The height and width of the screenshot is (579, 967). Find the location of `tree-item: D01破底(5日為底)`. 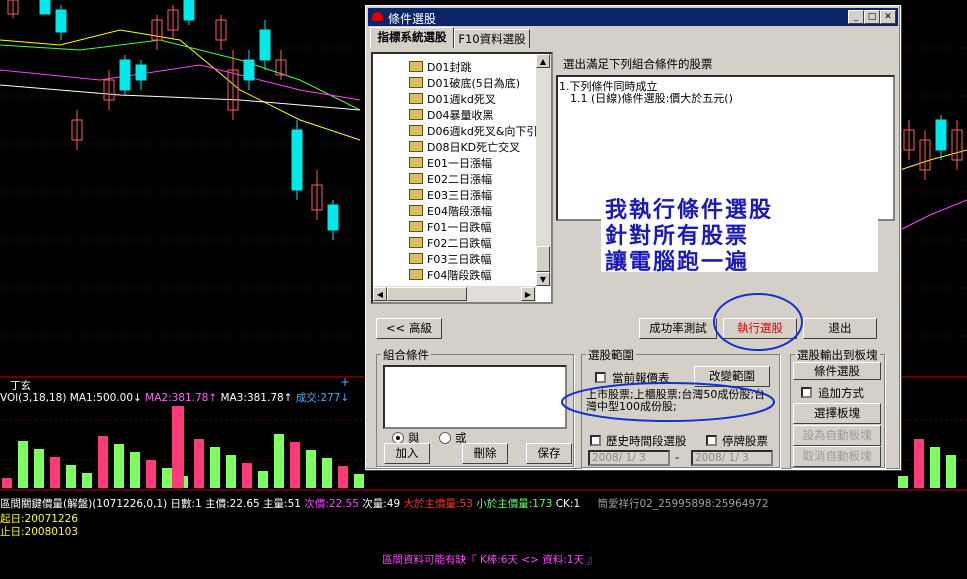

tree-item: D01破底(5日為底) is located at coordinates (464, 84).